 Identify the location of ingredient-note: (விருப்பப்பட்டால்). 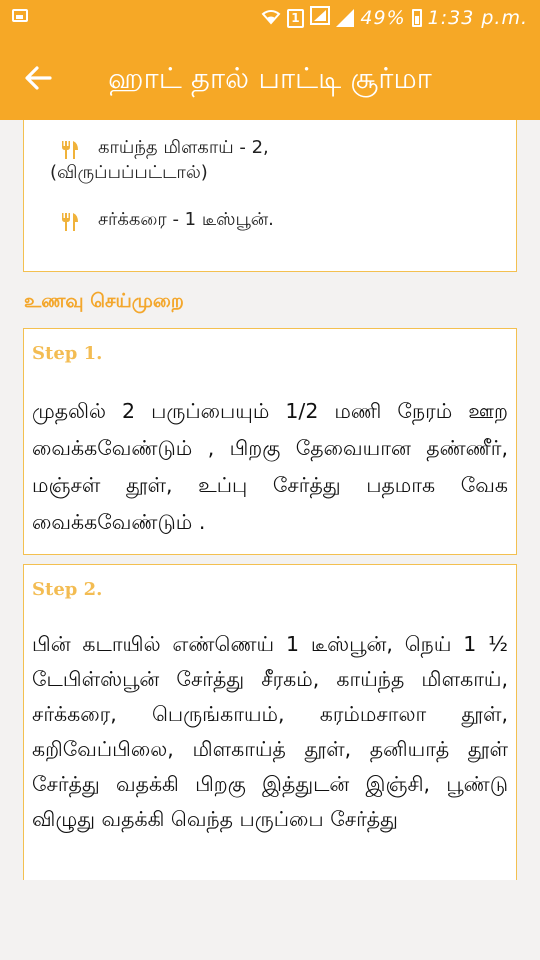
(129, 172).